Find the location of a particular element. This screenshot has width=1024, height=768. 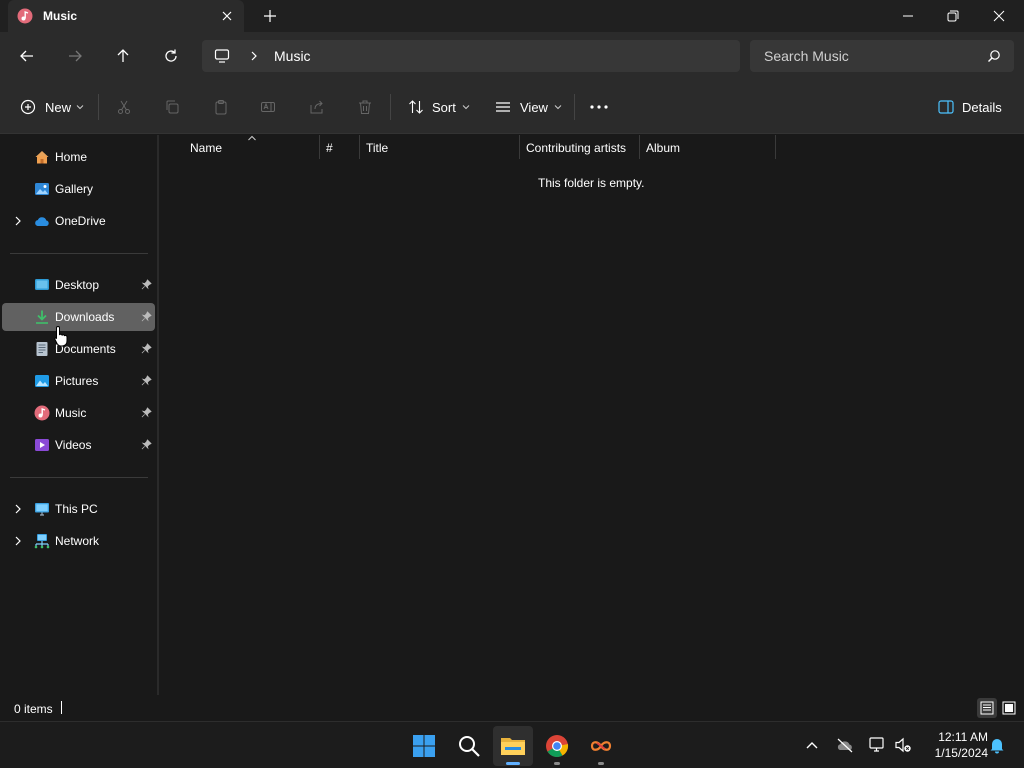

forward-button is located at coordinates (75, 56).